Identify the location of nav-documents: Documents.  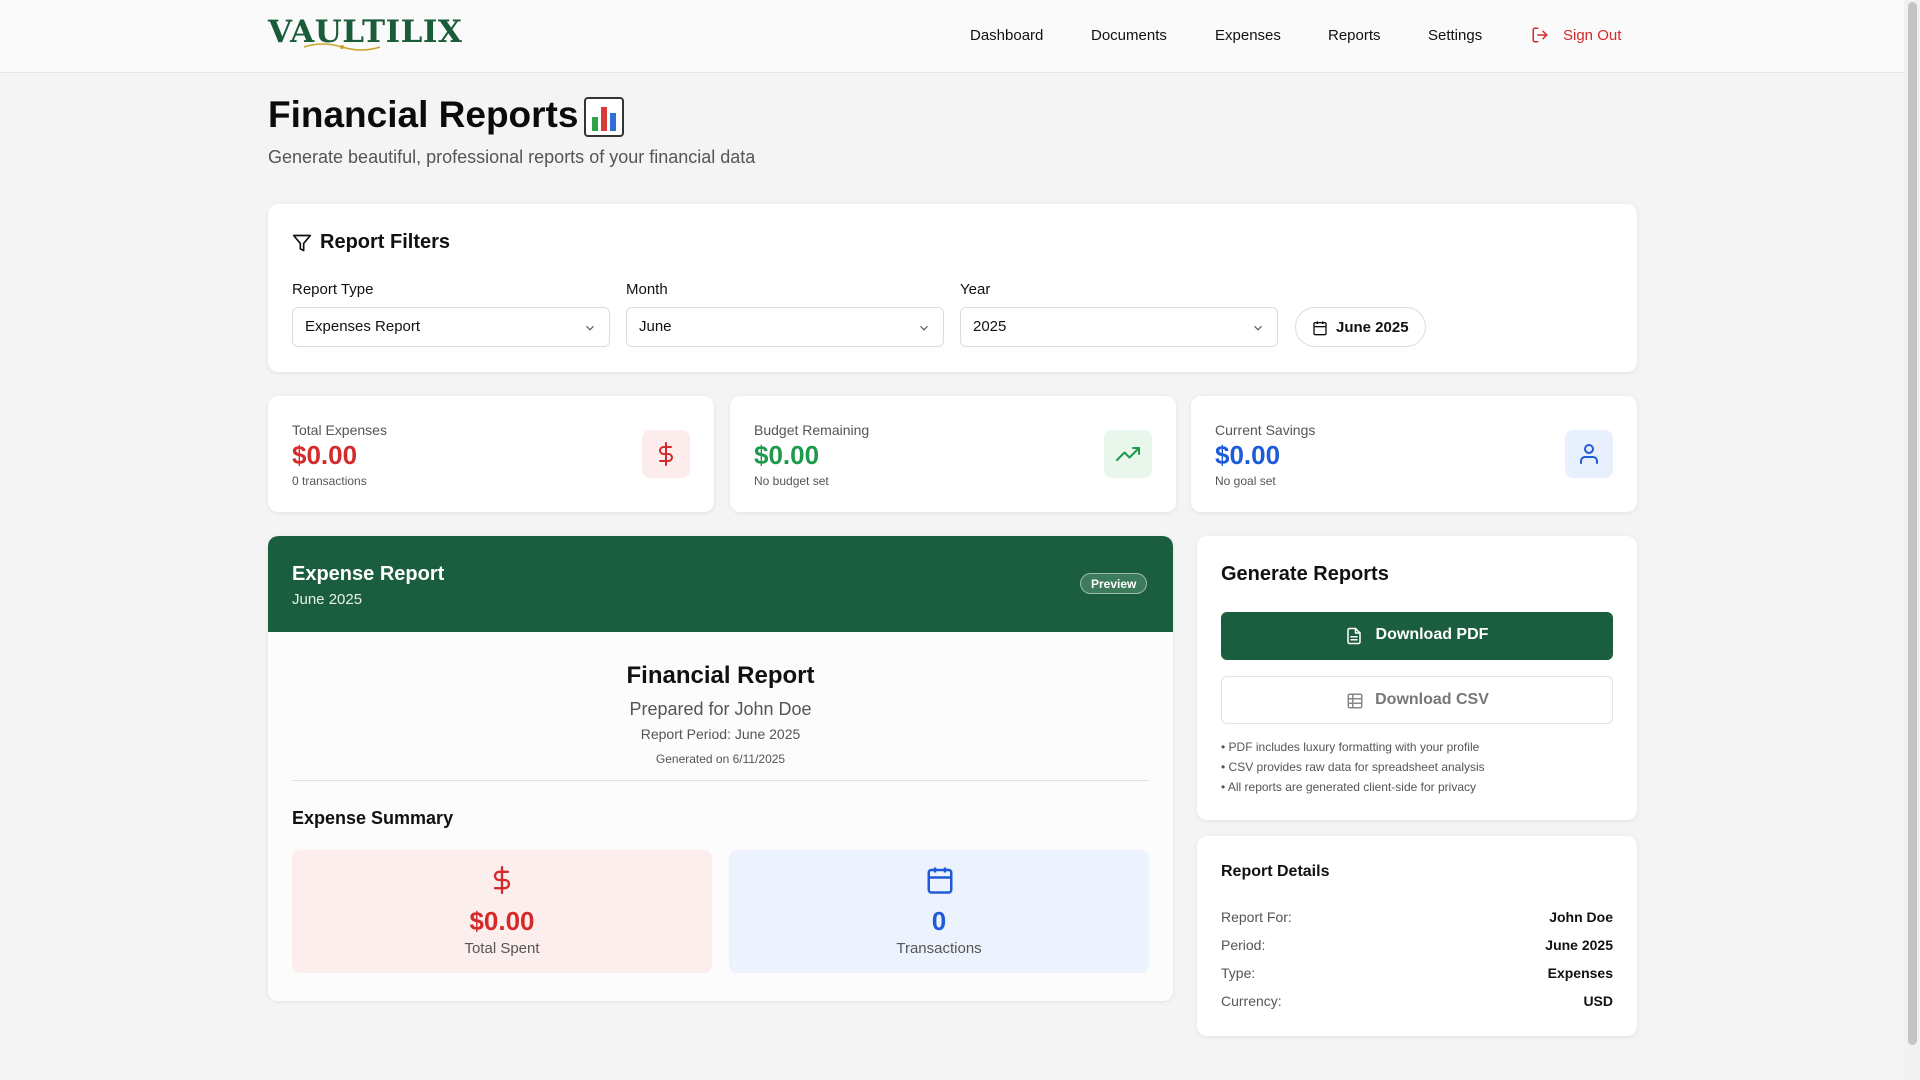
(1129, 35).